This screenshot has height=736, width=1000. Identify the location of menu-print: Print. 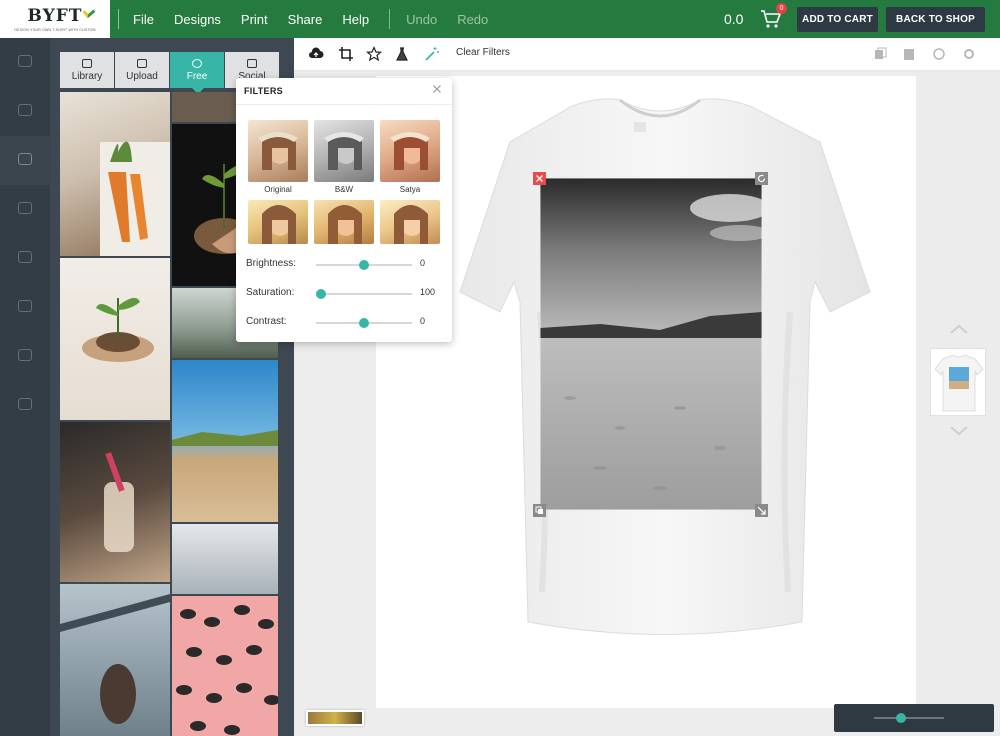
(254, 19).